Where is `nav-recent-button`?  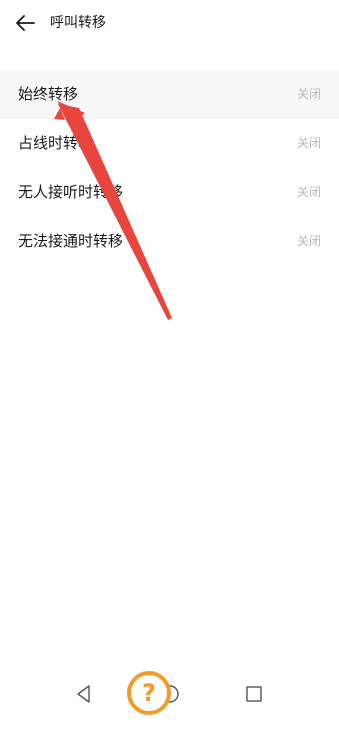
nav-recent-button is located at coordinates (254, 694).